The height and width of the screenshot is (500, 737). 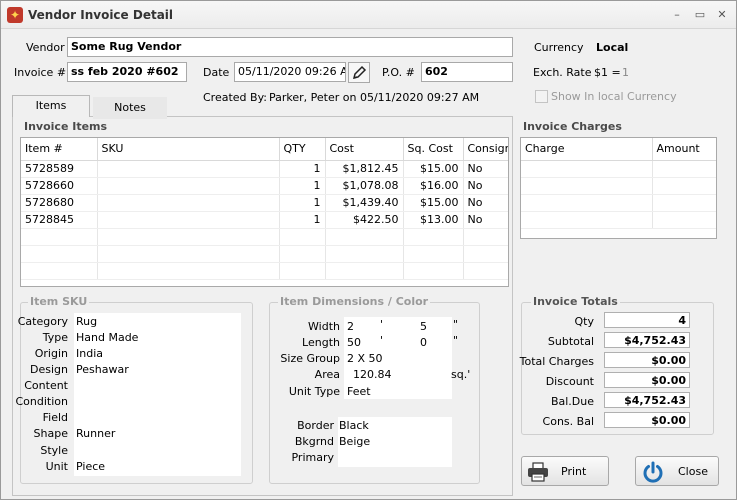 I want to click on edit-date-button, so click(x=359, y=72).